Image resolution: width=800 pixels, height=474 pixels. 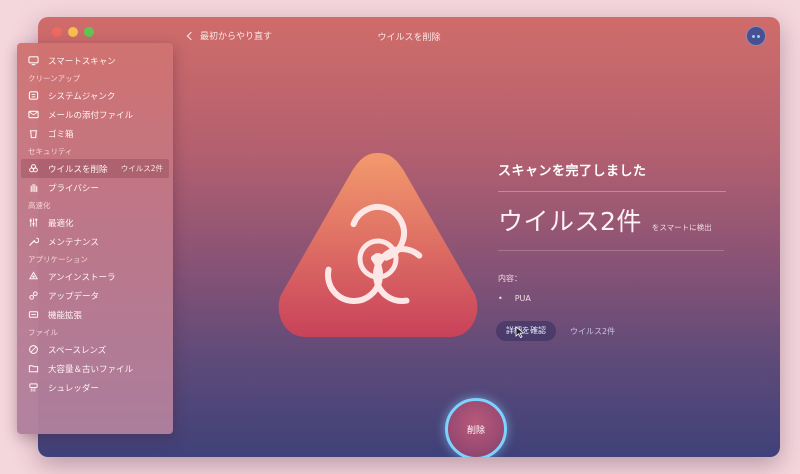 What do you see at coordinates (95, 133) in the screenshot?
I see `sidebar-item-trash: ゴミ箱` at bounding box center [95, 133].